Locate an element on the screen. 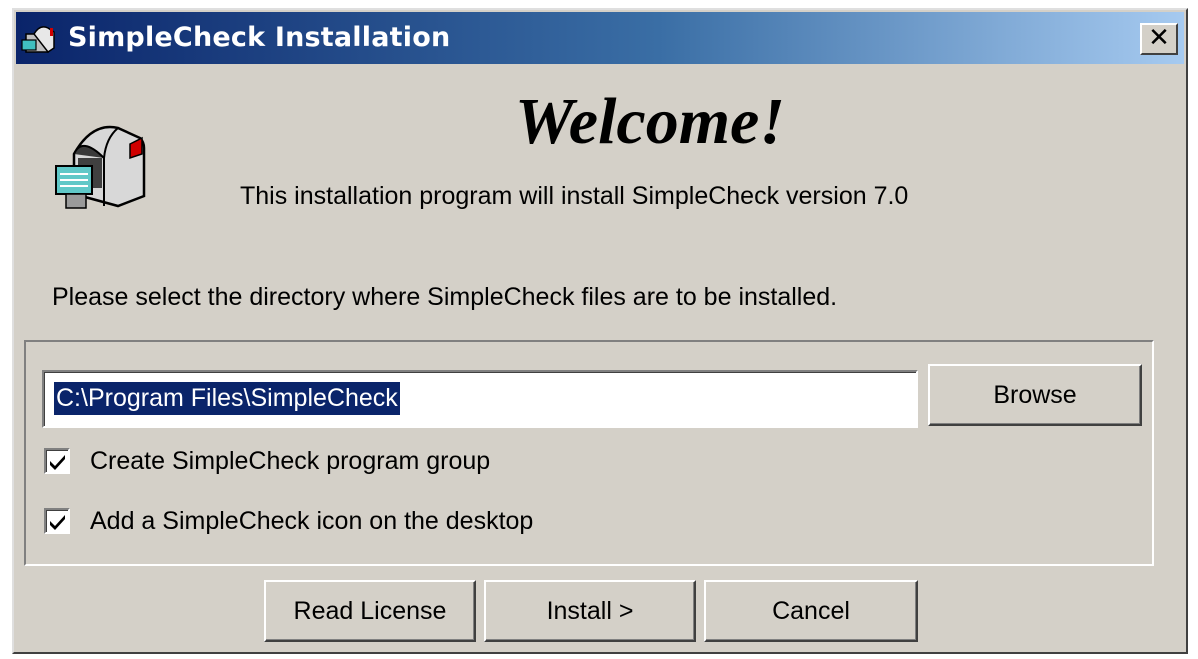 This screenshot has width=1198, height=659. program-group-label: Create SimpleCheck program group is located at coordinates (290, 460).